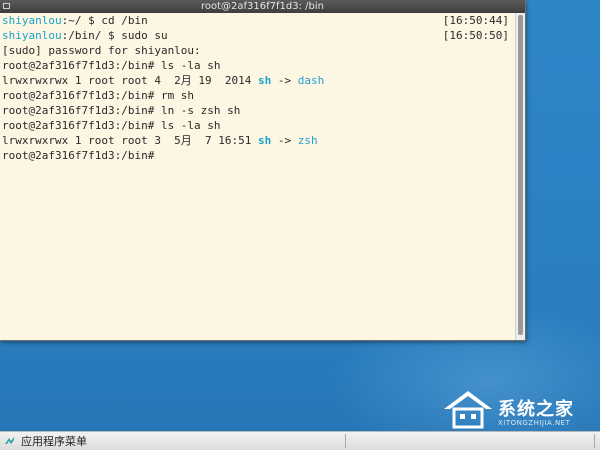 This screenshot has height=450, width=600. What do you see at coordinates (534, 423) in the screenshot?
I see `watermark-url: XITONGZHIJIA.NET` at bounding box center [534, 423].